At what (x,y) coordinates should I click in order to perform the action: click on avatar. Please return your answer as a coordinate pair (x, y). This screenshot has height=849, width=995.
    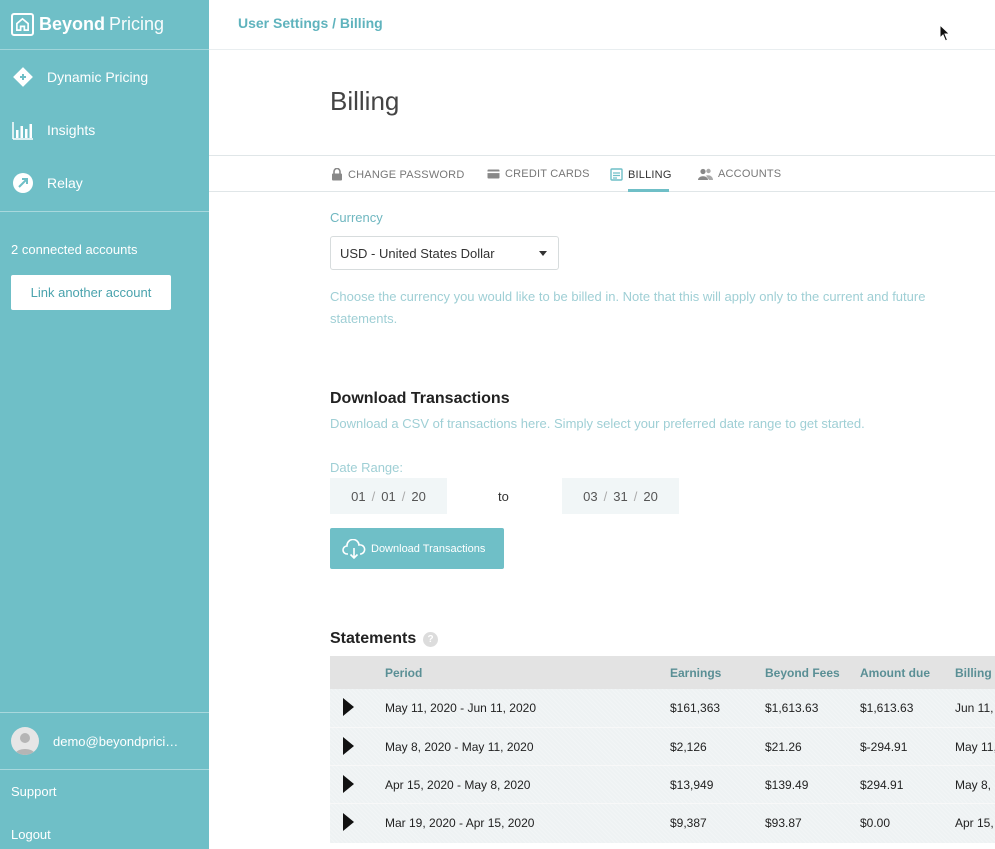
    Looking at the image, I should click on (25, 741).